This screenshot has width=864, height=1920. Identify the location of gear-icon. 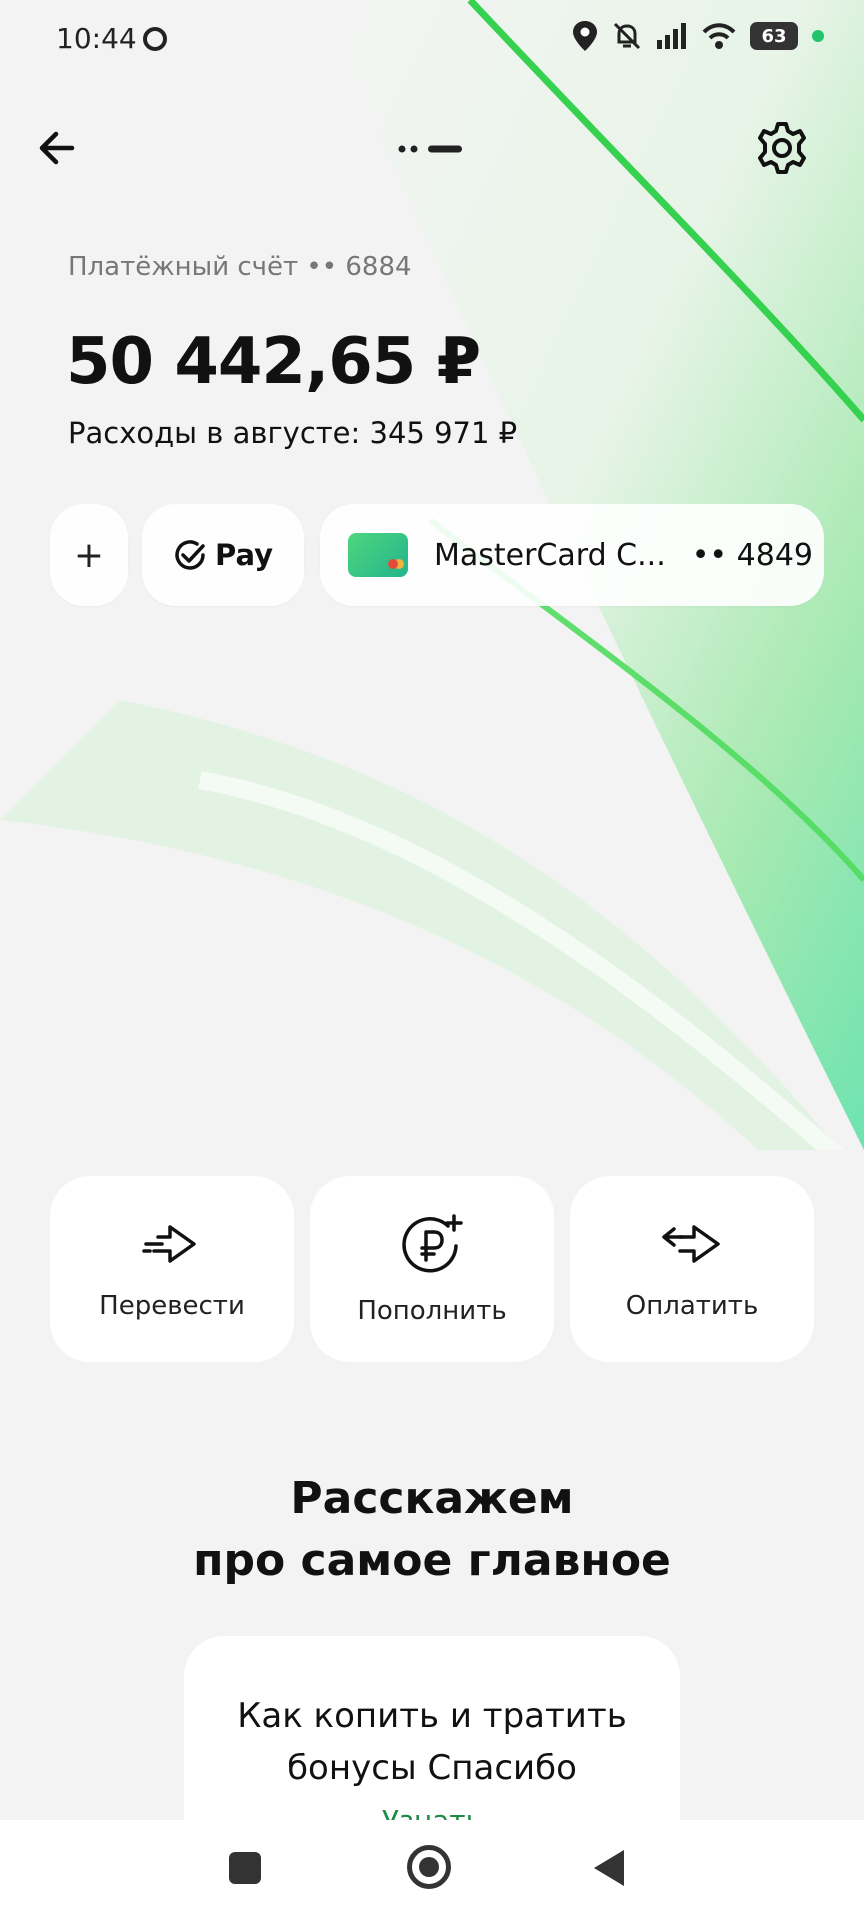
(782, 148).